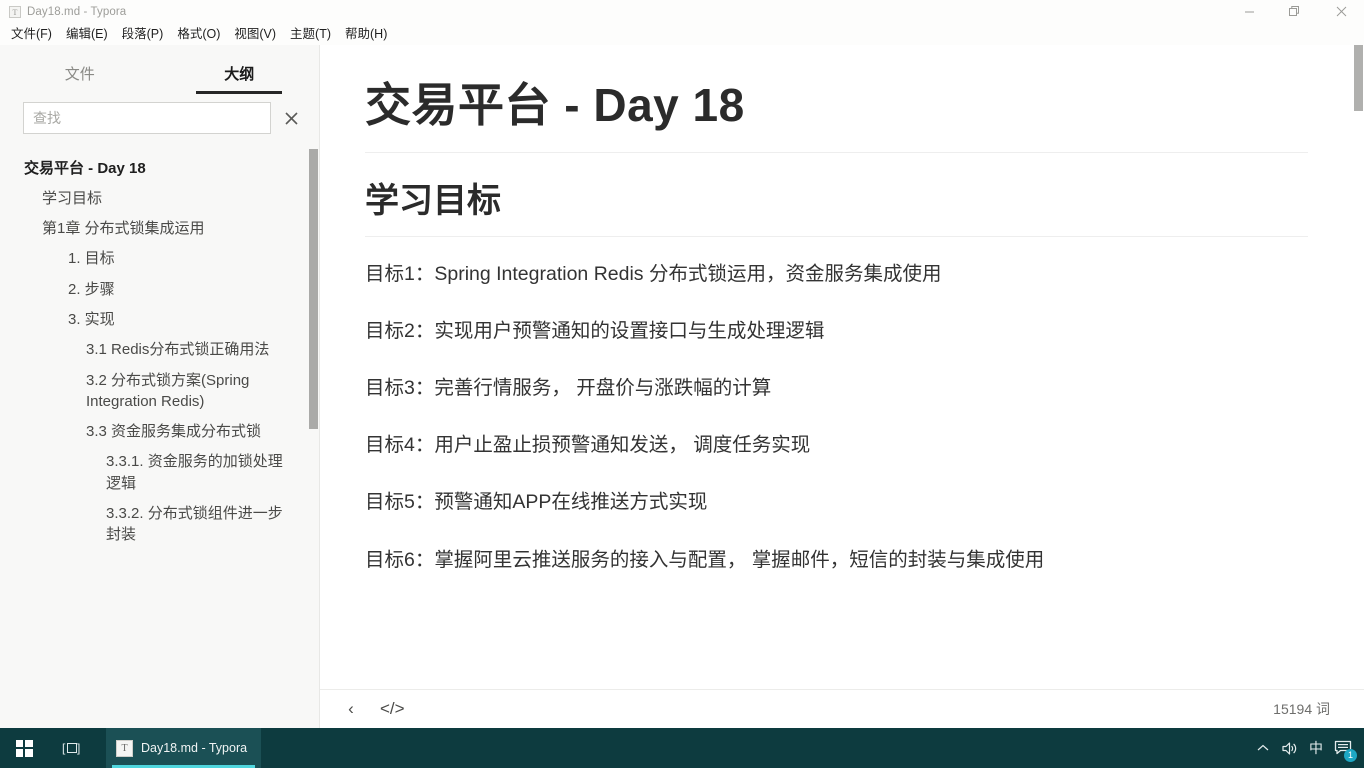 This screenshot has width=1364, height=768. I want to click on windows-taskbar: [ ] T Day18.md - Typora 中 1, so click(682, 748).